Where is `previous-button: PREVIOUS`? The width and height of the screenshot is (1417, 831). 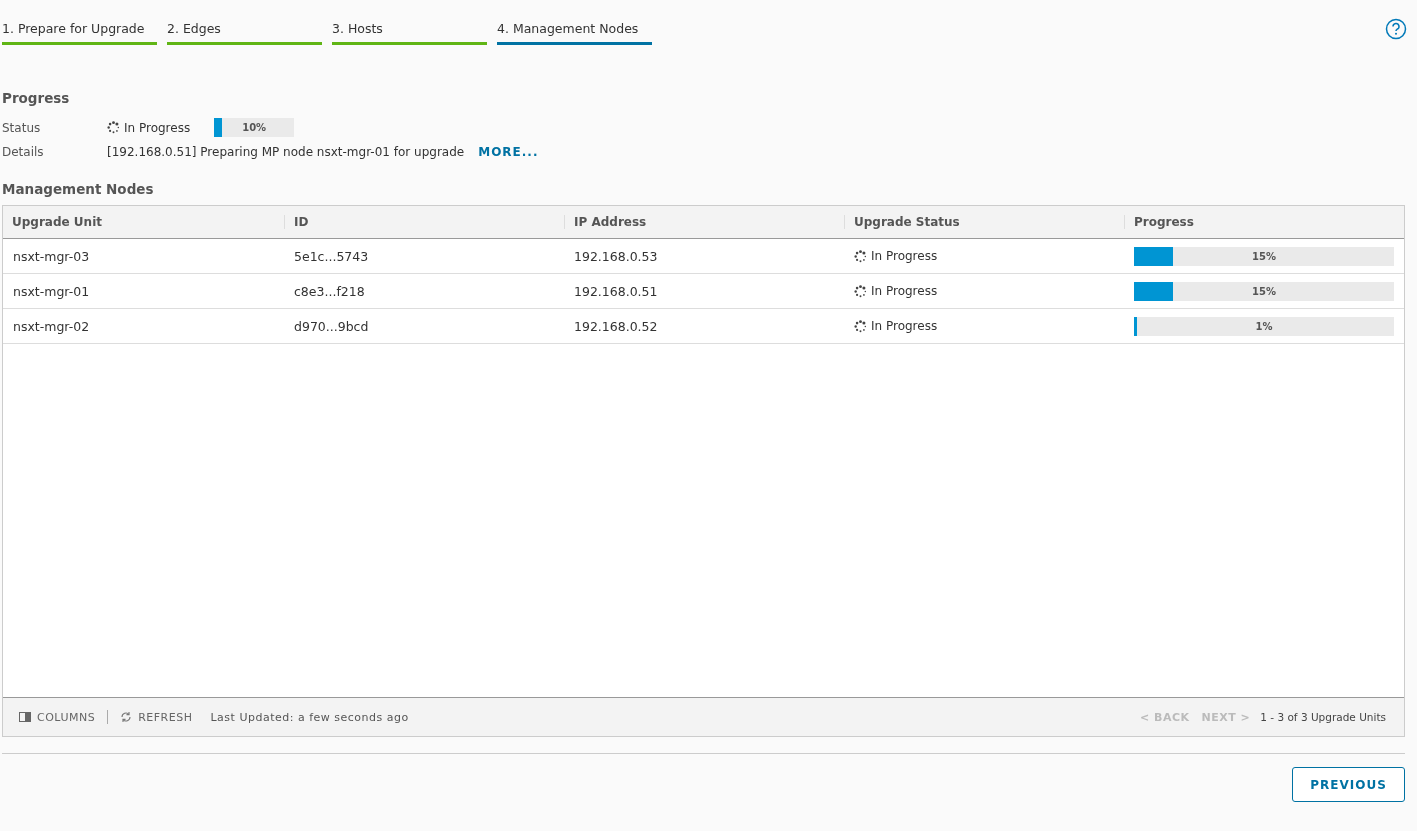
previous-button: PREVIOUS is located at coordinates (1348, 784).